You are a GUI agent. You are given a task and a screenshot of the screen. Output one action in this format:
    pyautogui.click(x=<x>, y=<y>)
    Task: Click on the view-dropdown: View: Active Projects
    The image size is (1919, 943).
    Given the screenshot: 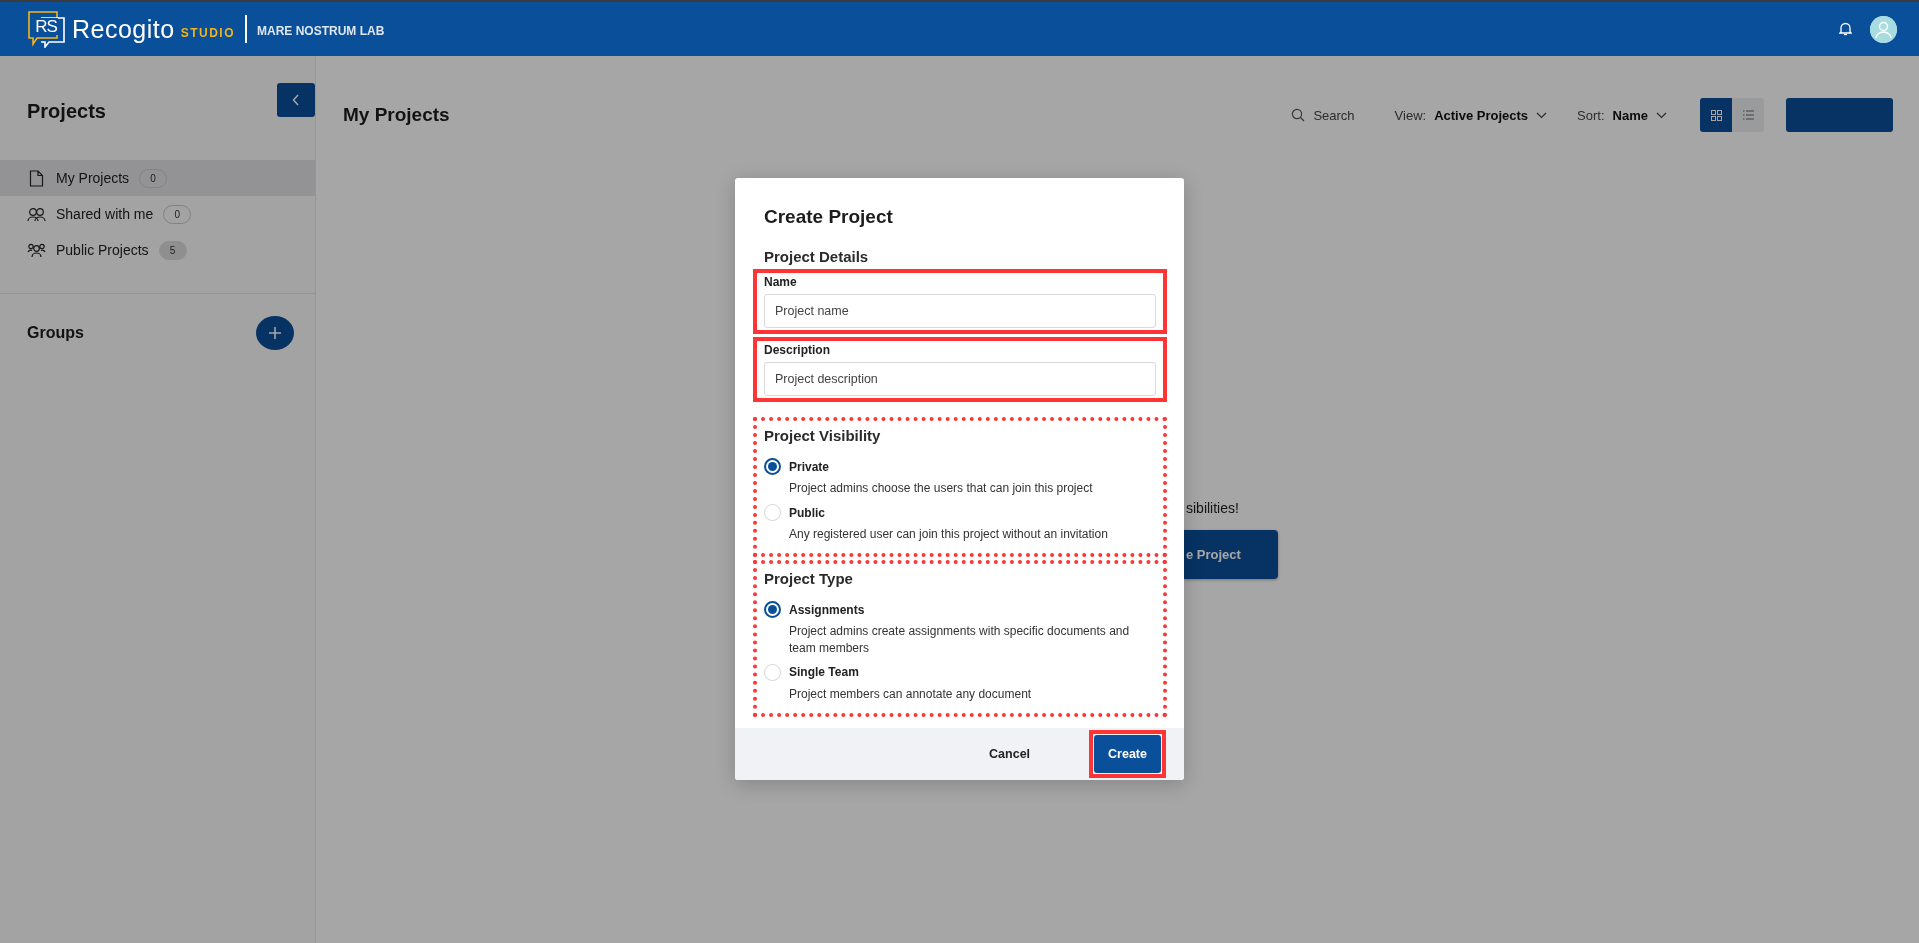 What is the action you would take?
    pyautogui.click(x=1471, y=115)
    